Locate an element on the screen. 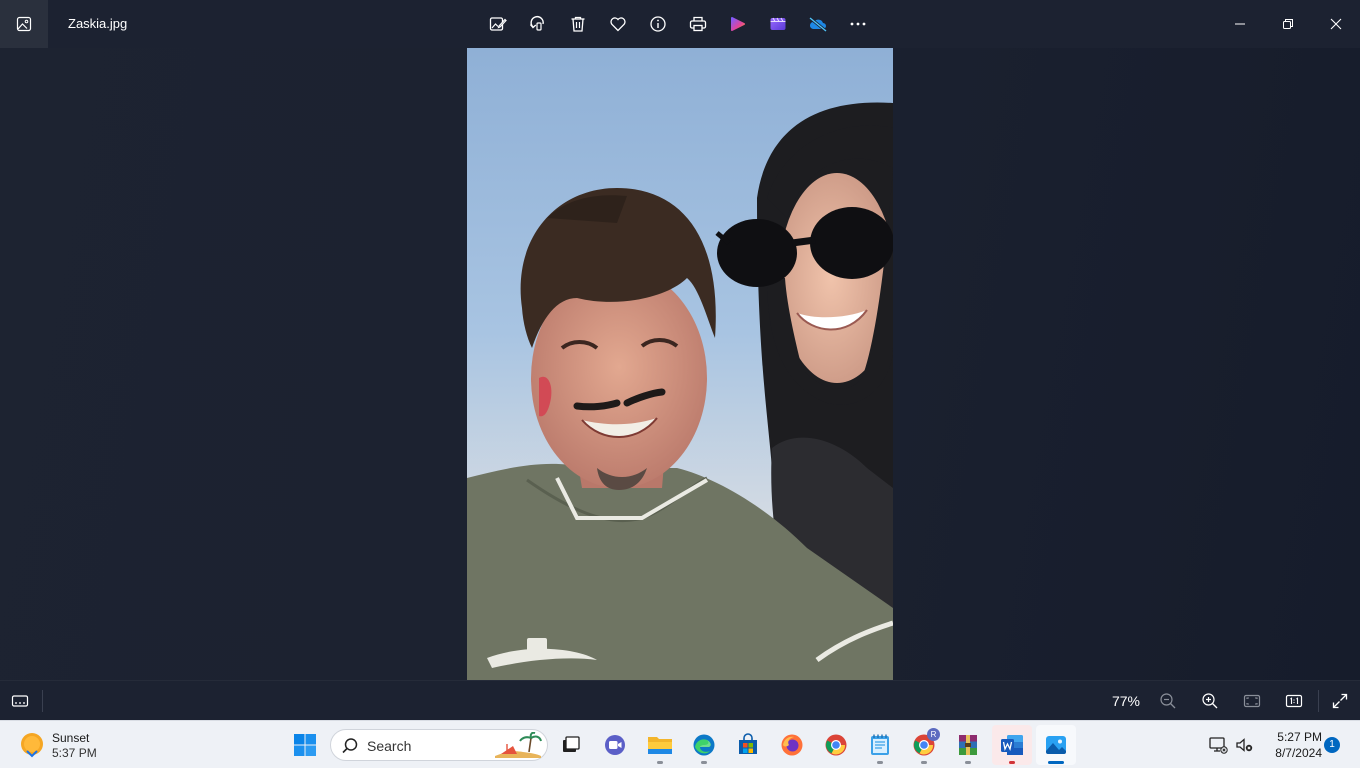  word-icon is located at coordinates (1012, 745).